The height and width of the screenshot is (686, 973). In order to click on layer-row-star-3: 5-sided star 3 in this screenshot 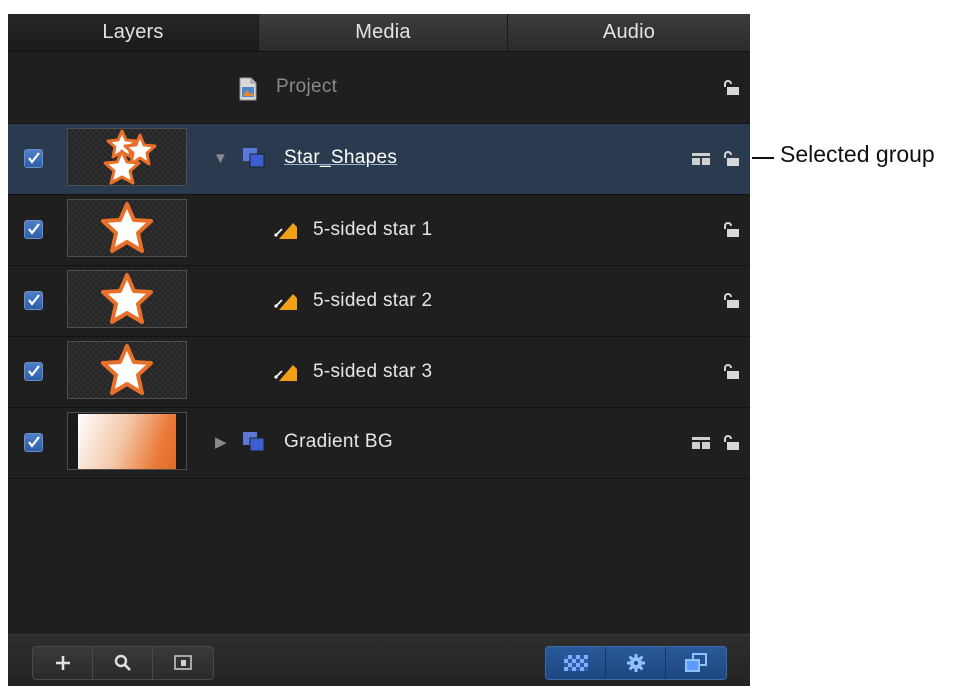, I will do `click(379, 372)`.